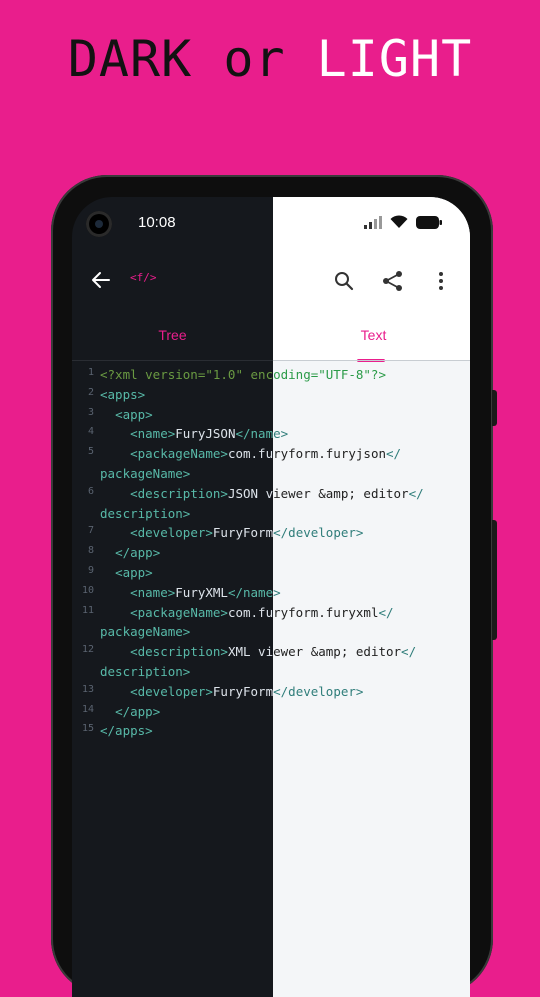  What do you see at coordinates (90, 452) in the screenshot?
I see `line-number: 5` at bounding box center [90, 452].